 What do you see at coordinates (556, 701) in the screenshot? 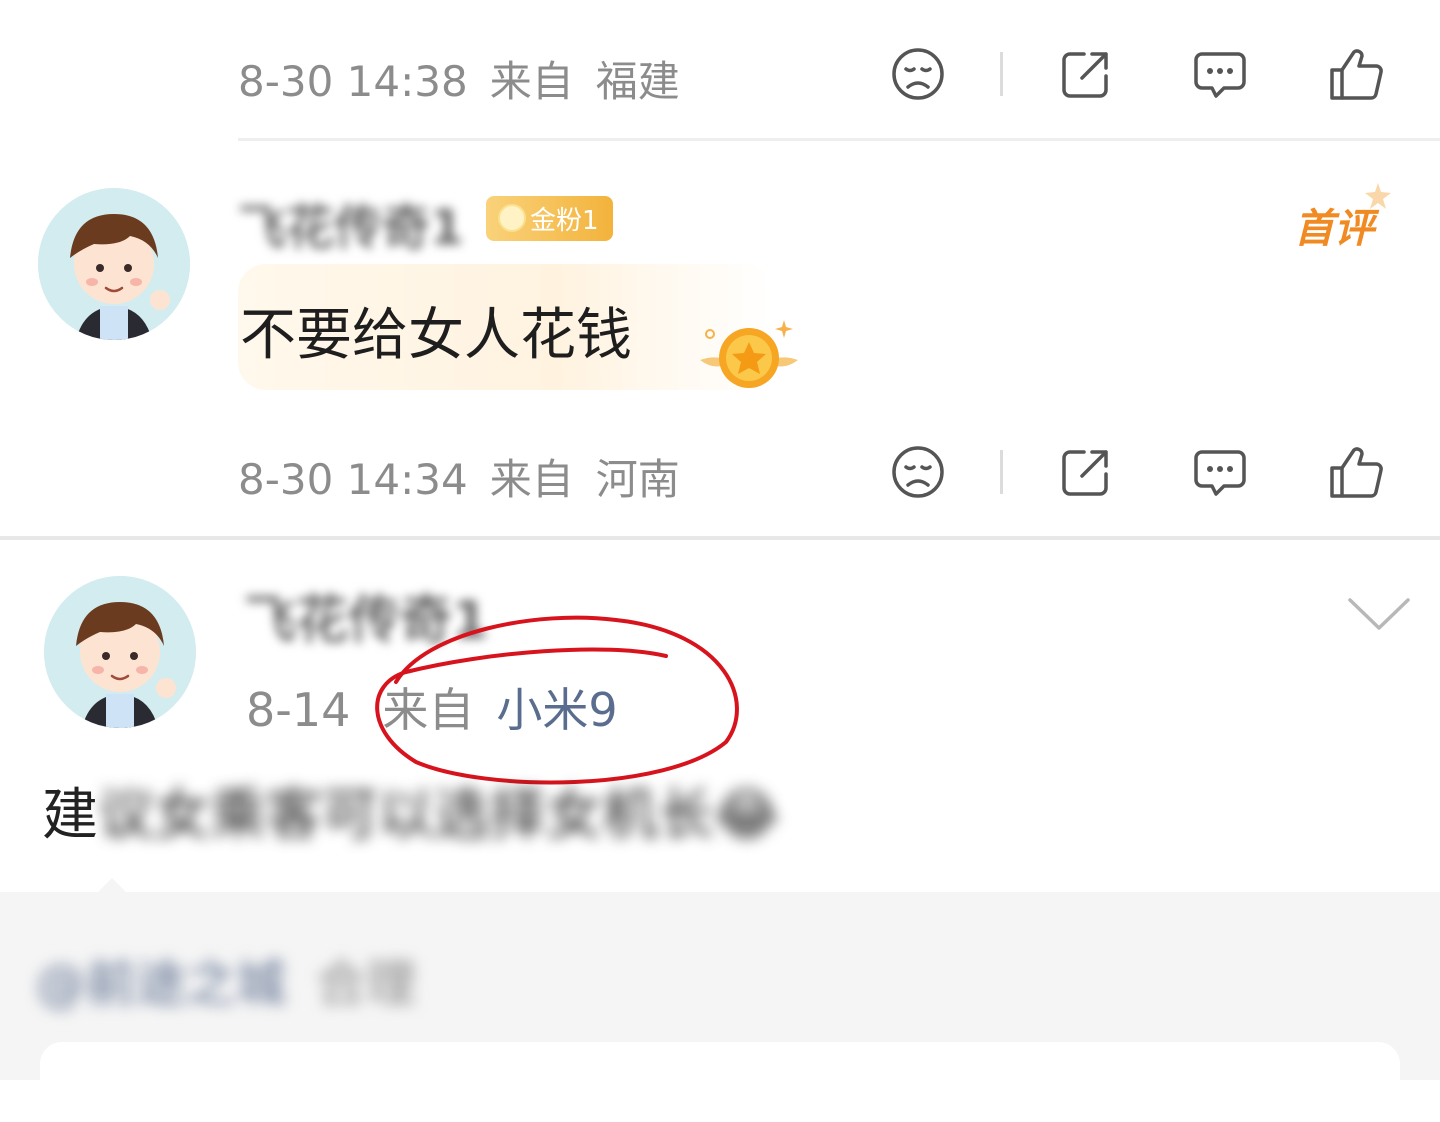
I see `annotation-circle` at bounding box center [556, 701].